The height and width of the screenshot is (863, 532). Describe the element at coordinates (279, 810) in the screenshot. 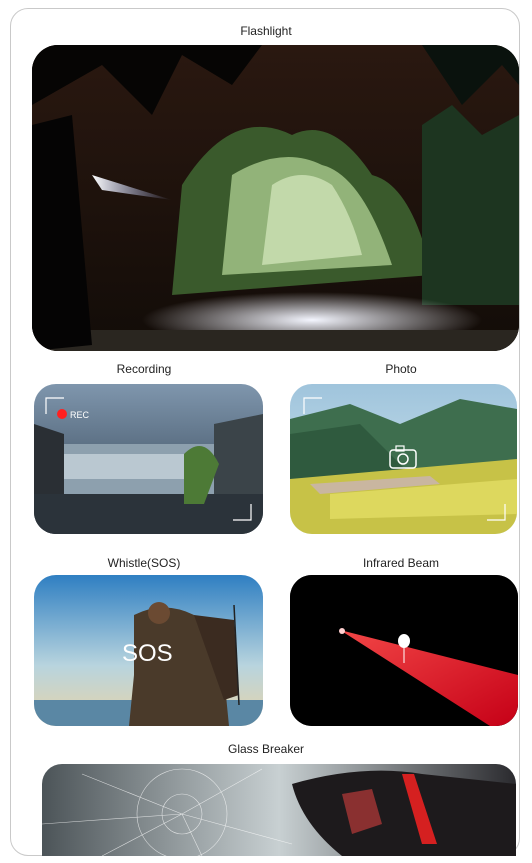

I see `glass-breaker-image` at that location.